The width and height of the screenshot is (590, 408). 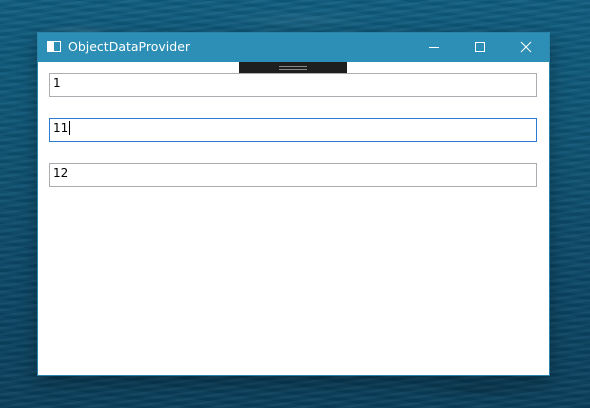 I want to click on minimize-icon, so click(x=434, y=47).